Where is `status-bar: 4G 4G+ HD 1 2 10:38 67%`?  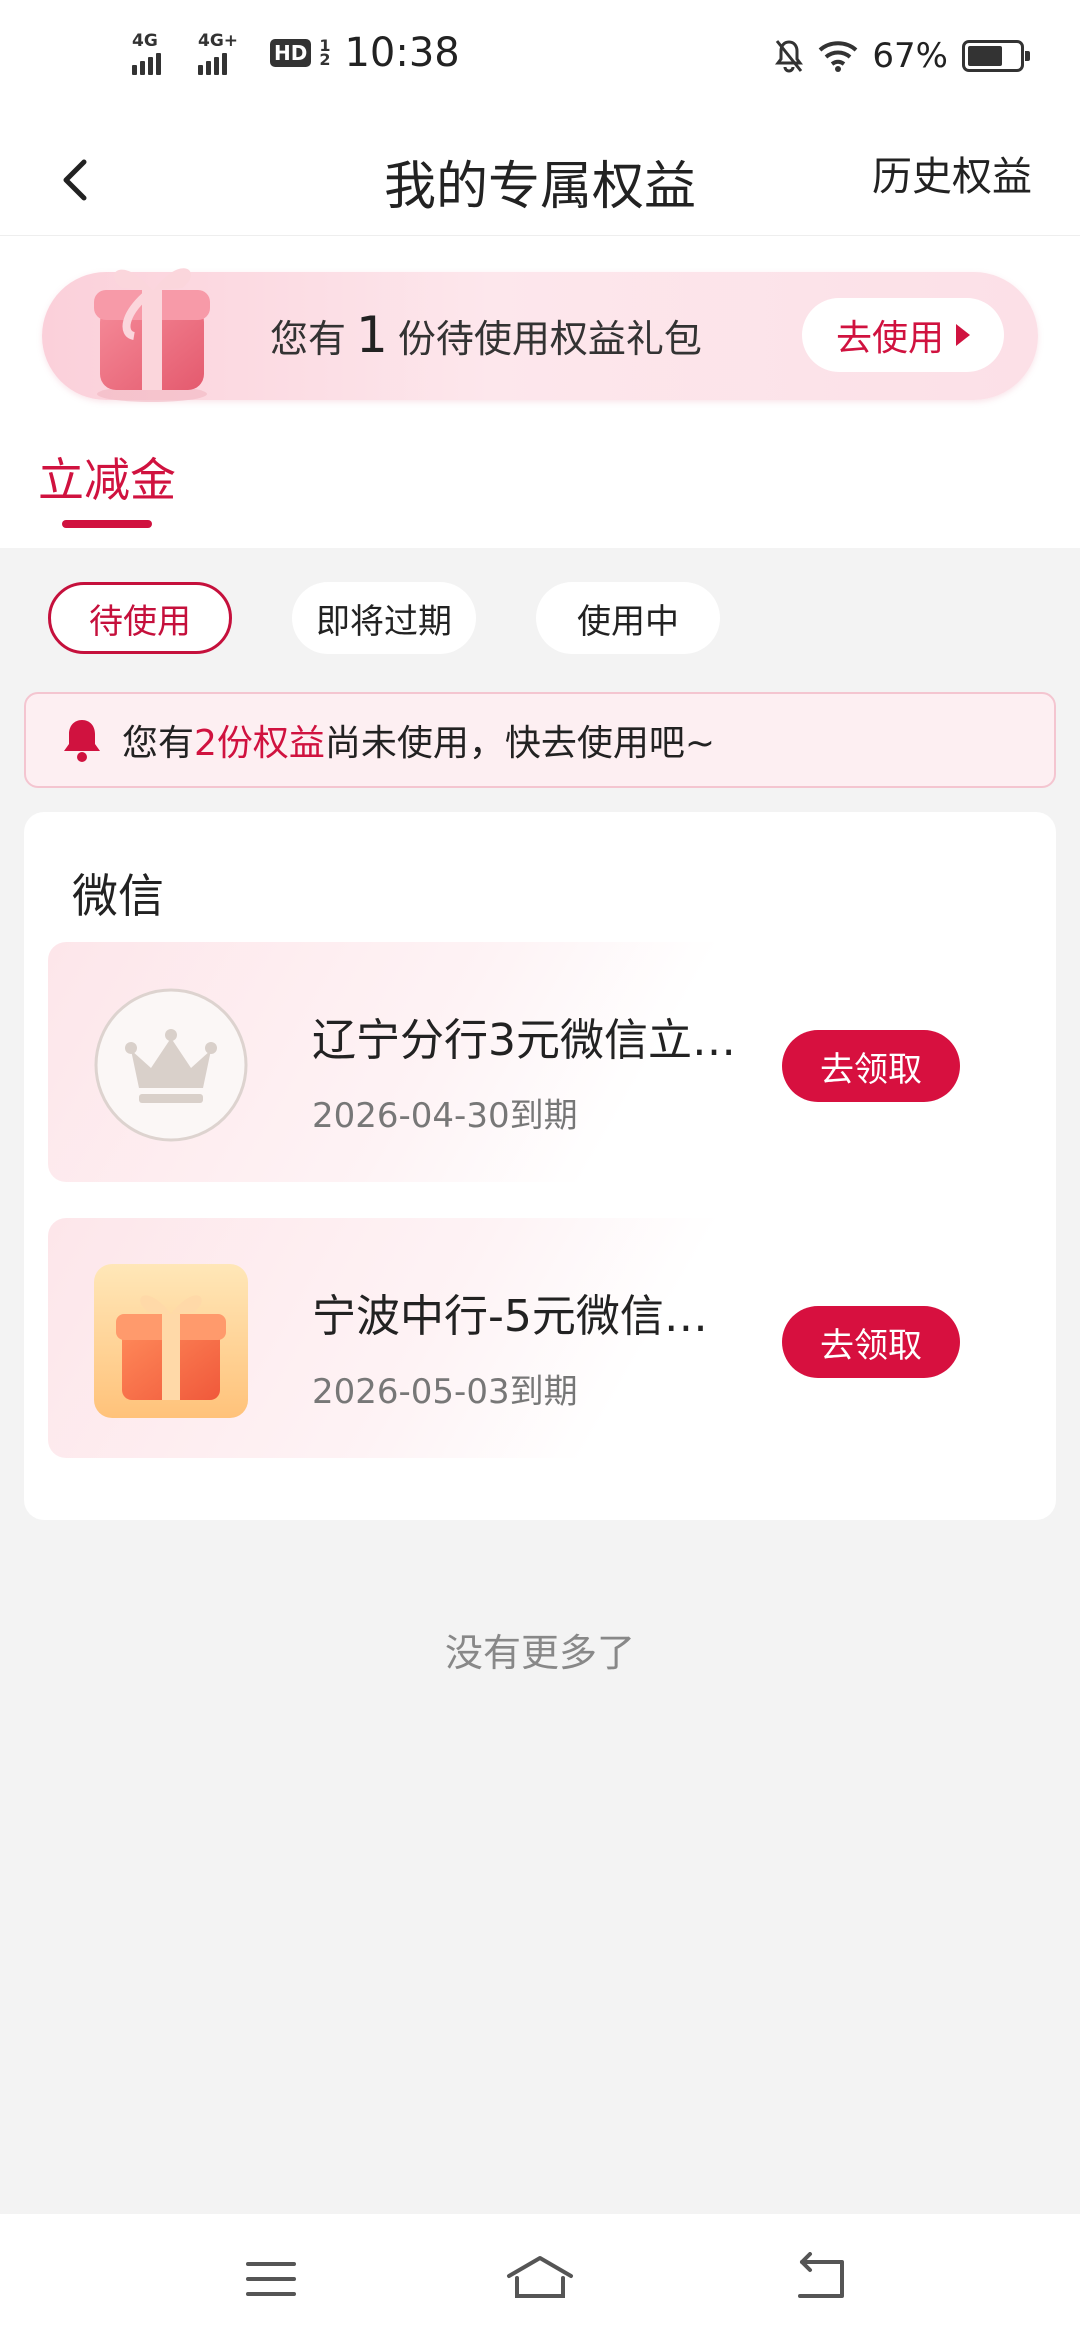 status-bar: 4G 4G+ HD 1 2 10:38 67% is located at coordinates (540, 60).